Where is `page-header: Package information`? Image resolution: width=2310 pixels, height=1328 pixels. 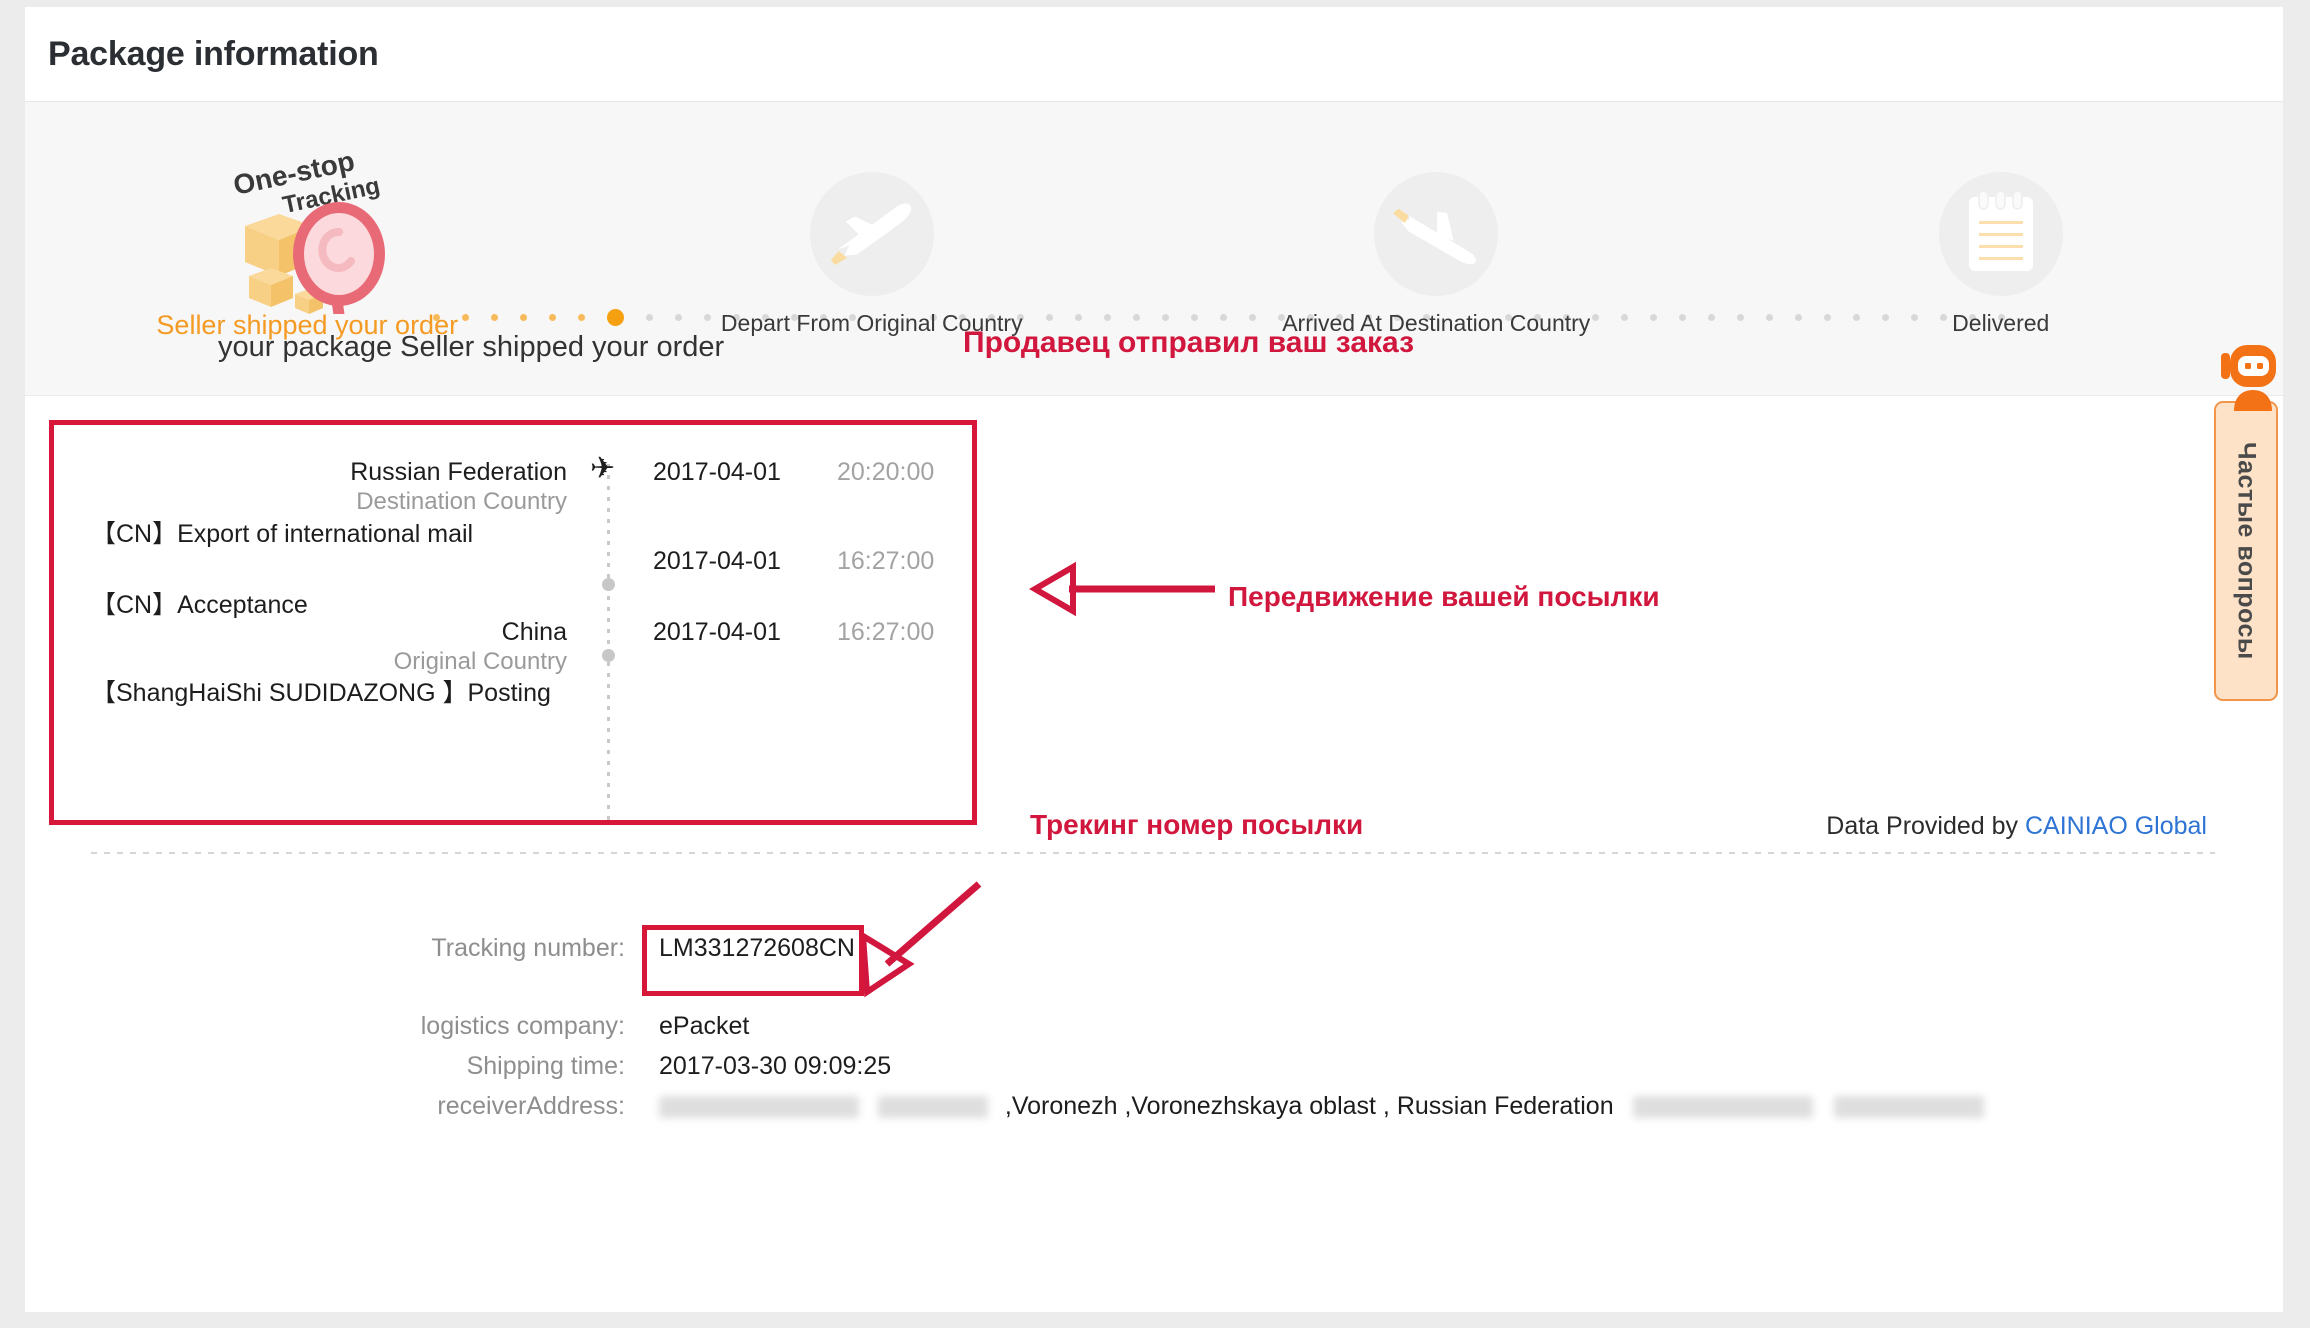
page-header: Package information is located at coordinates (1154, 54).